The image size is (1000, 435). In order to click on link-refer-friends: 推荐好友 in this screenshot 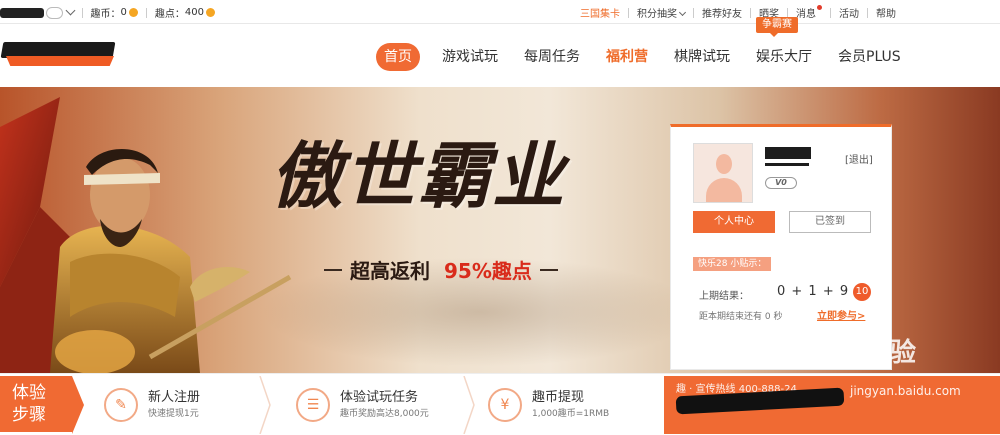, I will do `click(722, 12)`.